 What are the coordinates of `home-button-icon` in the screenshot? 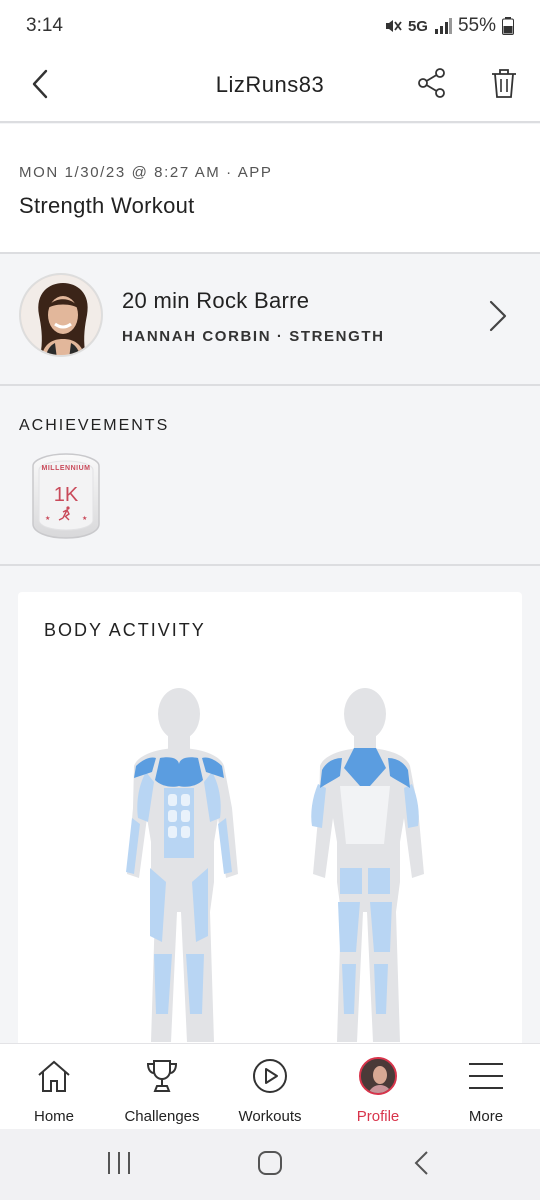 It's located at (270, 1163).